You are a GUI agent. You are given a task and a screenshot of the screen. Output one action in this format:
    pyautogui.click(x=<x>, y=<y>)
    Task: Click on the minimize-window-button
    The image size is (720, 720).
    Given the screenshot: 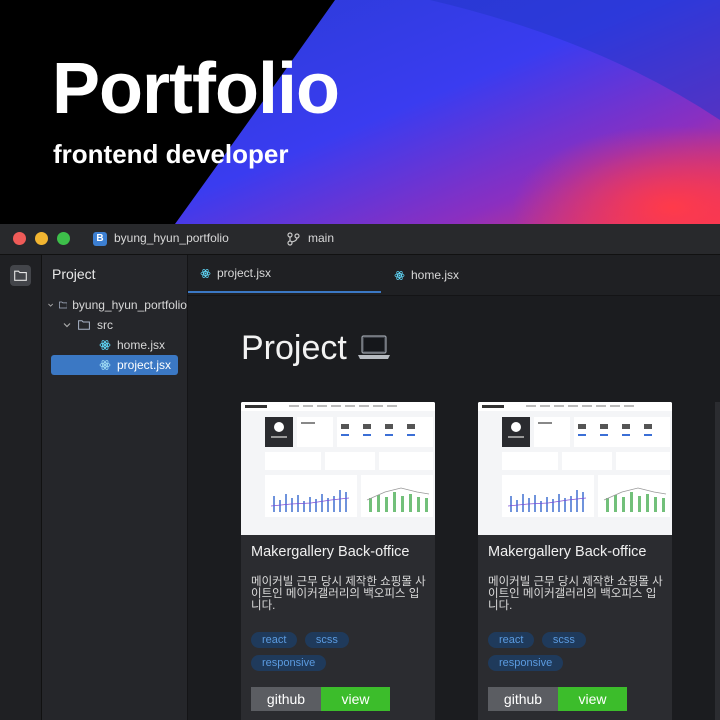 What is the action you would take?
    pyautogui.click(x=41, y=238)
    